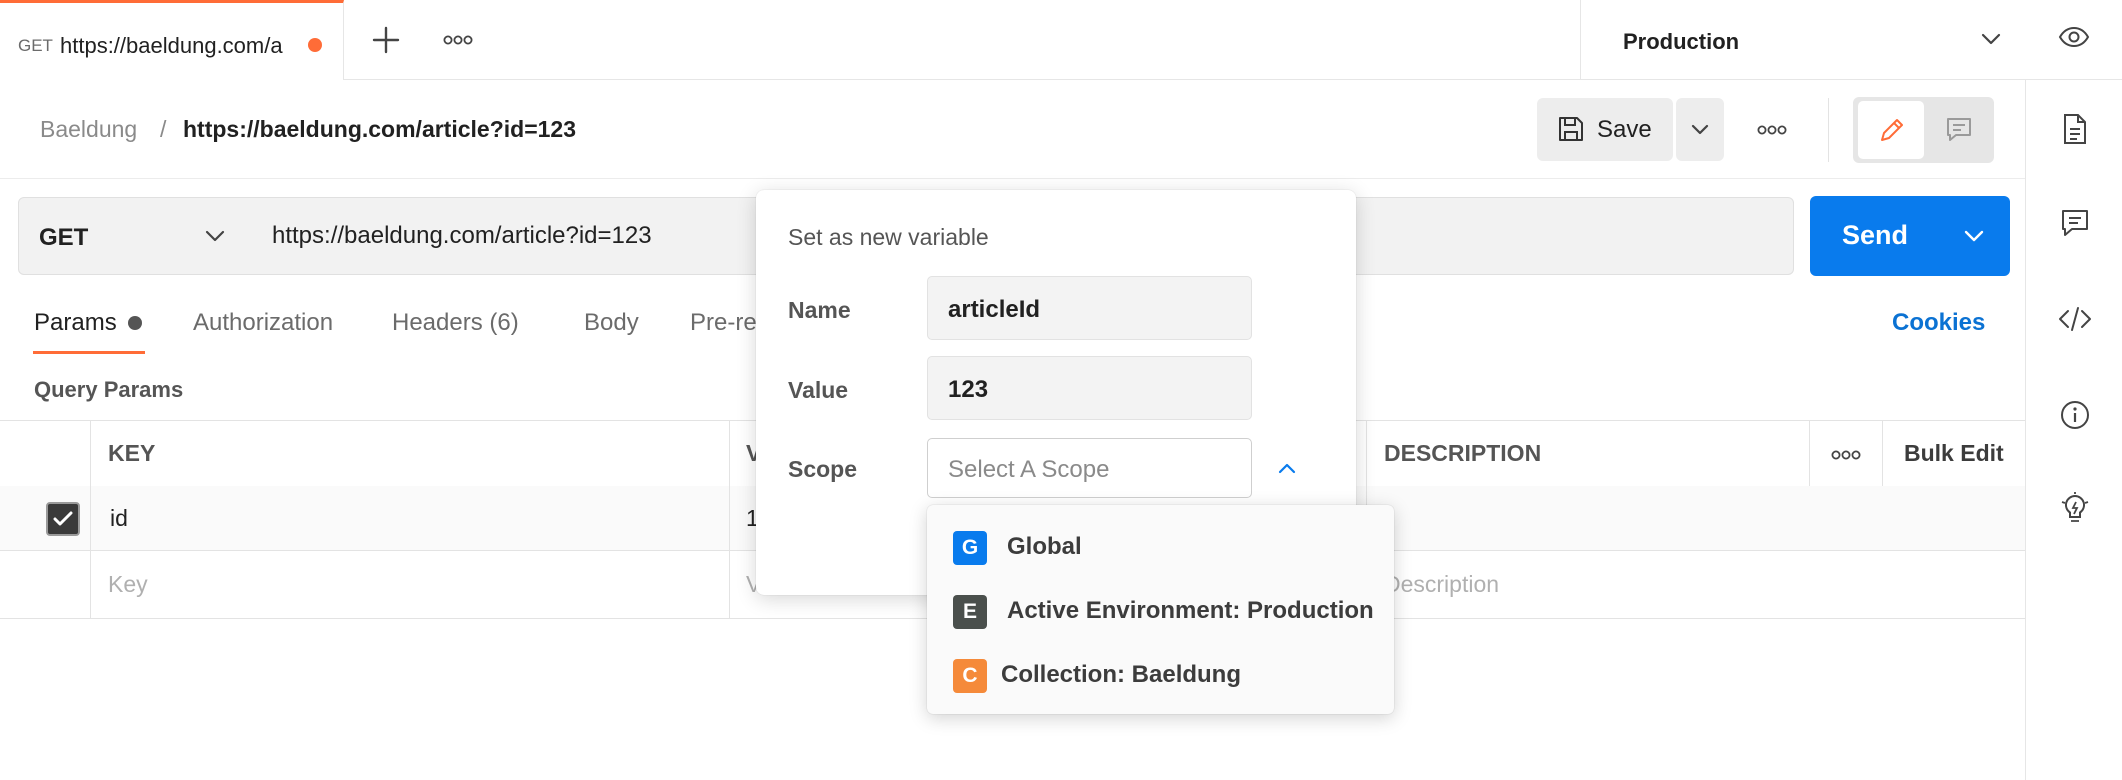 The width and height of the screenshot is (2122, 780). What do you see at coordinates (1624, 129) in the screenshot?
I see `save-label: Save` at bounding box center [1624, 129].